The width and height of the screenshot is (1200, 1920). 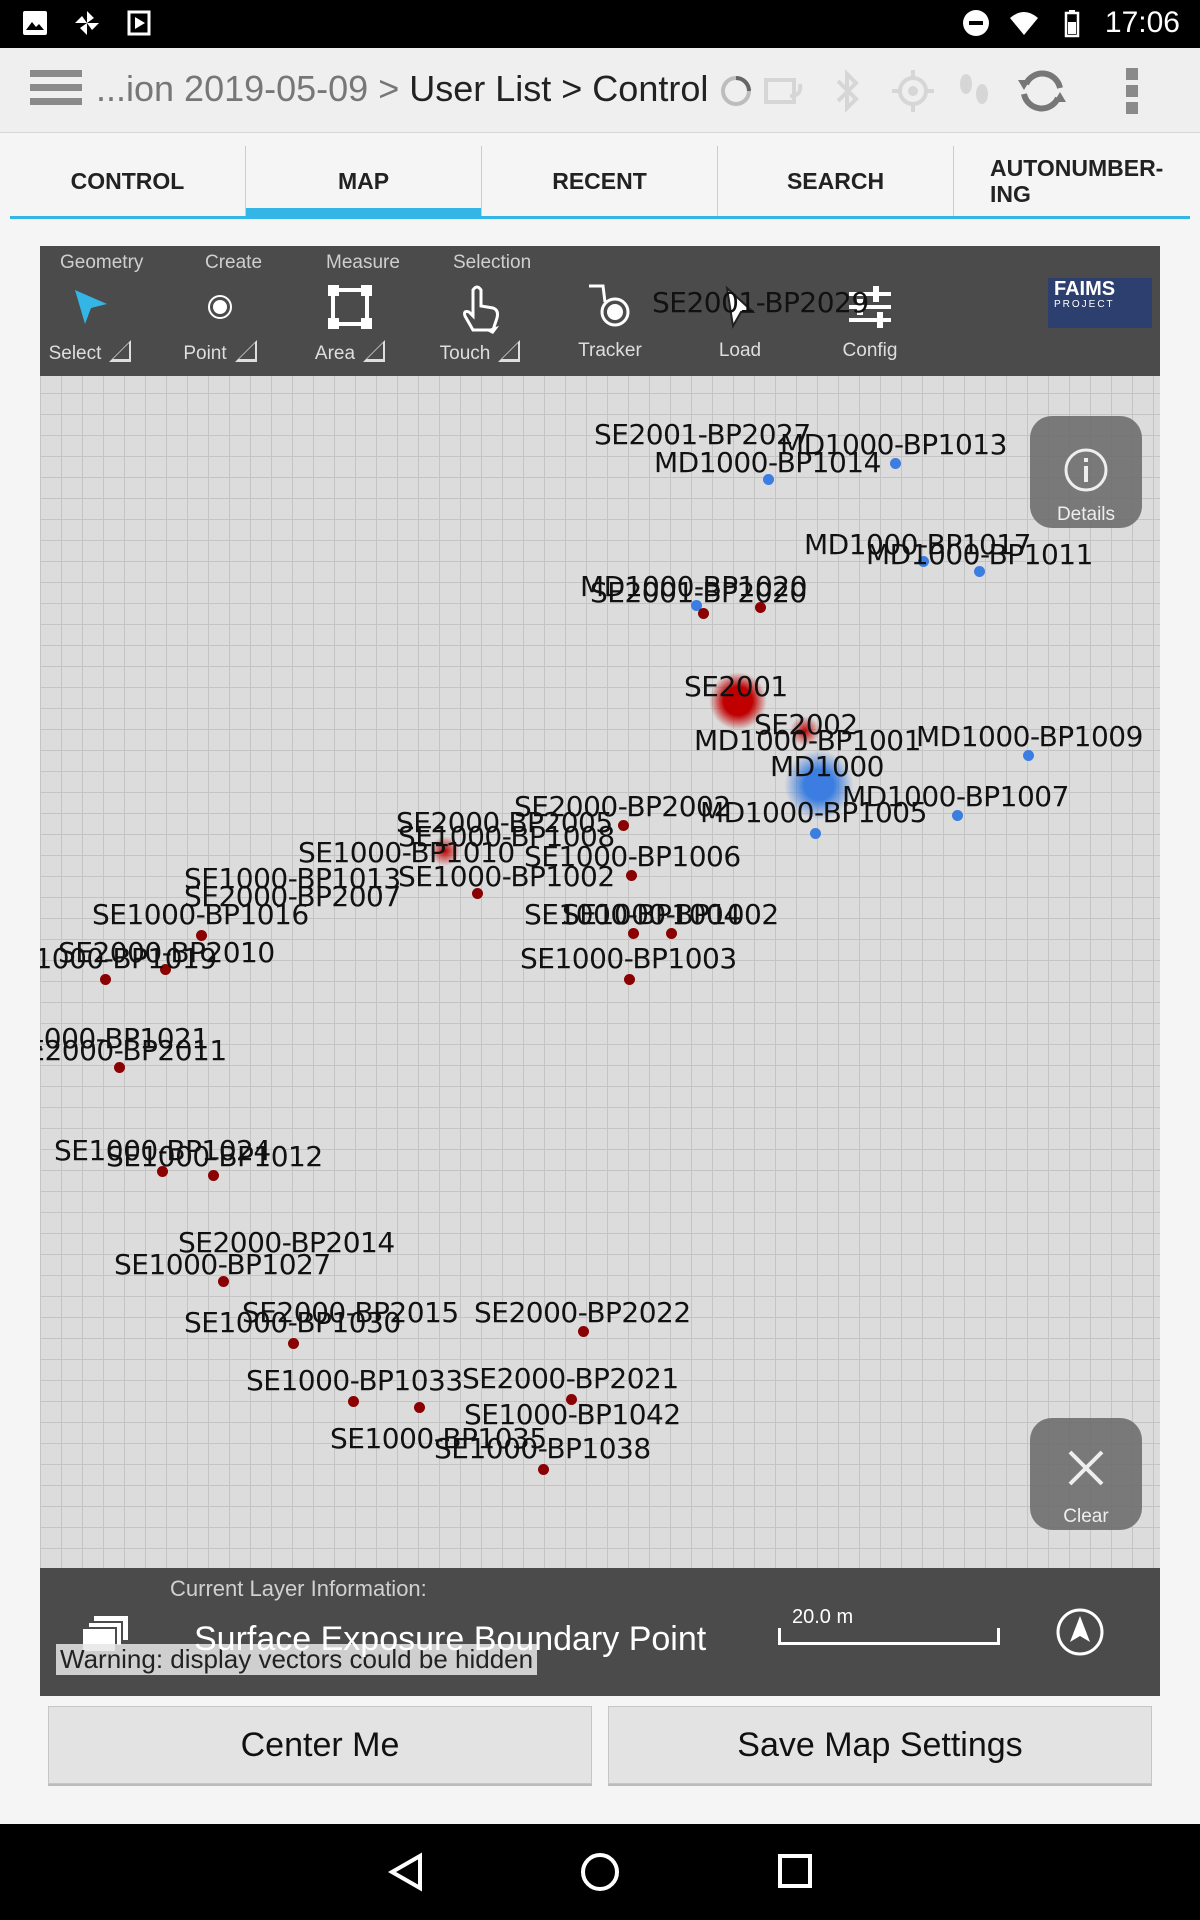 I want to click on area-tool-label: Area, so click(x=335, y=353).